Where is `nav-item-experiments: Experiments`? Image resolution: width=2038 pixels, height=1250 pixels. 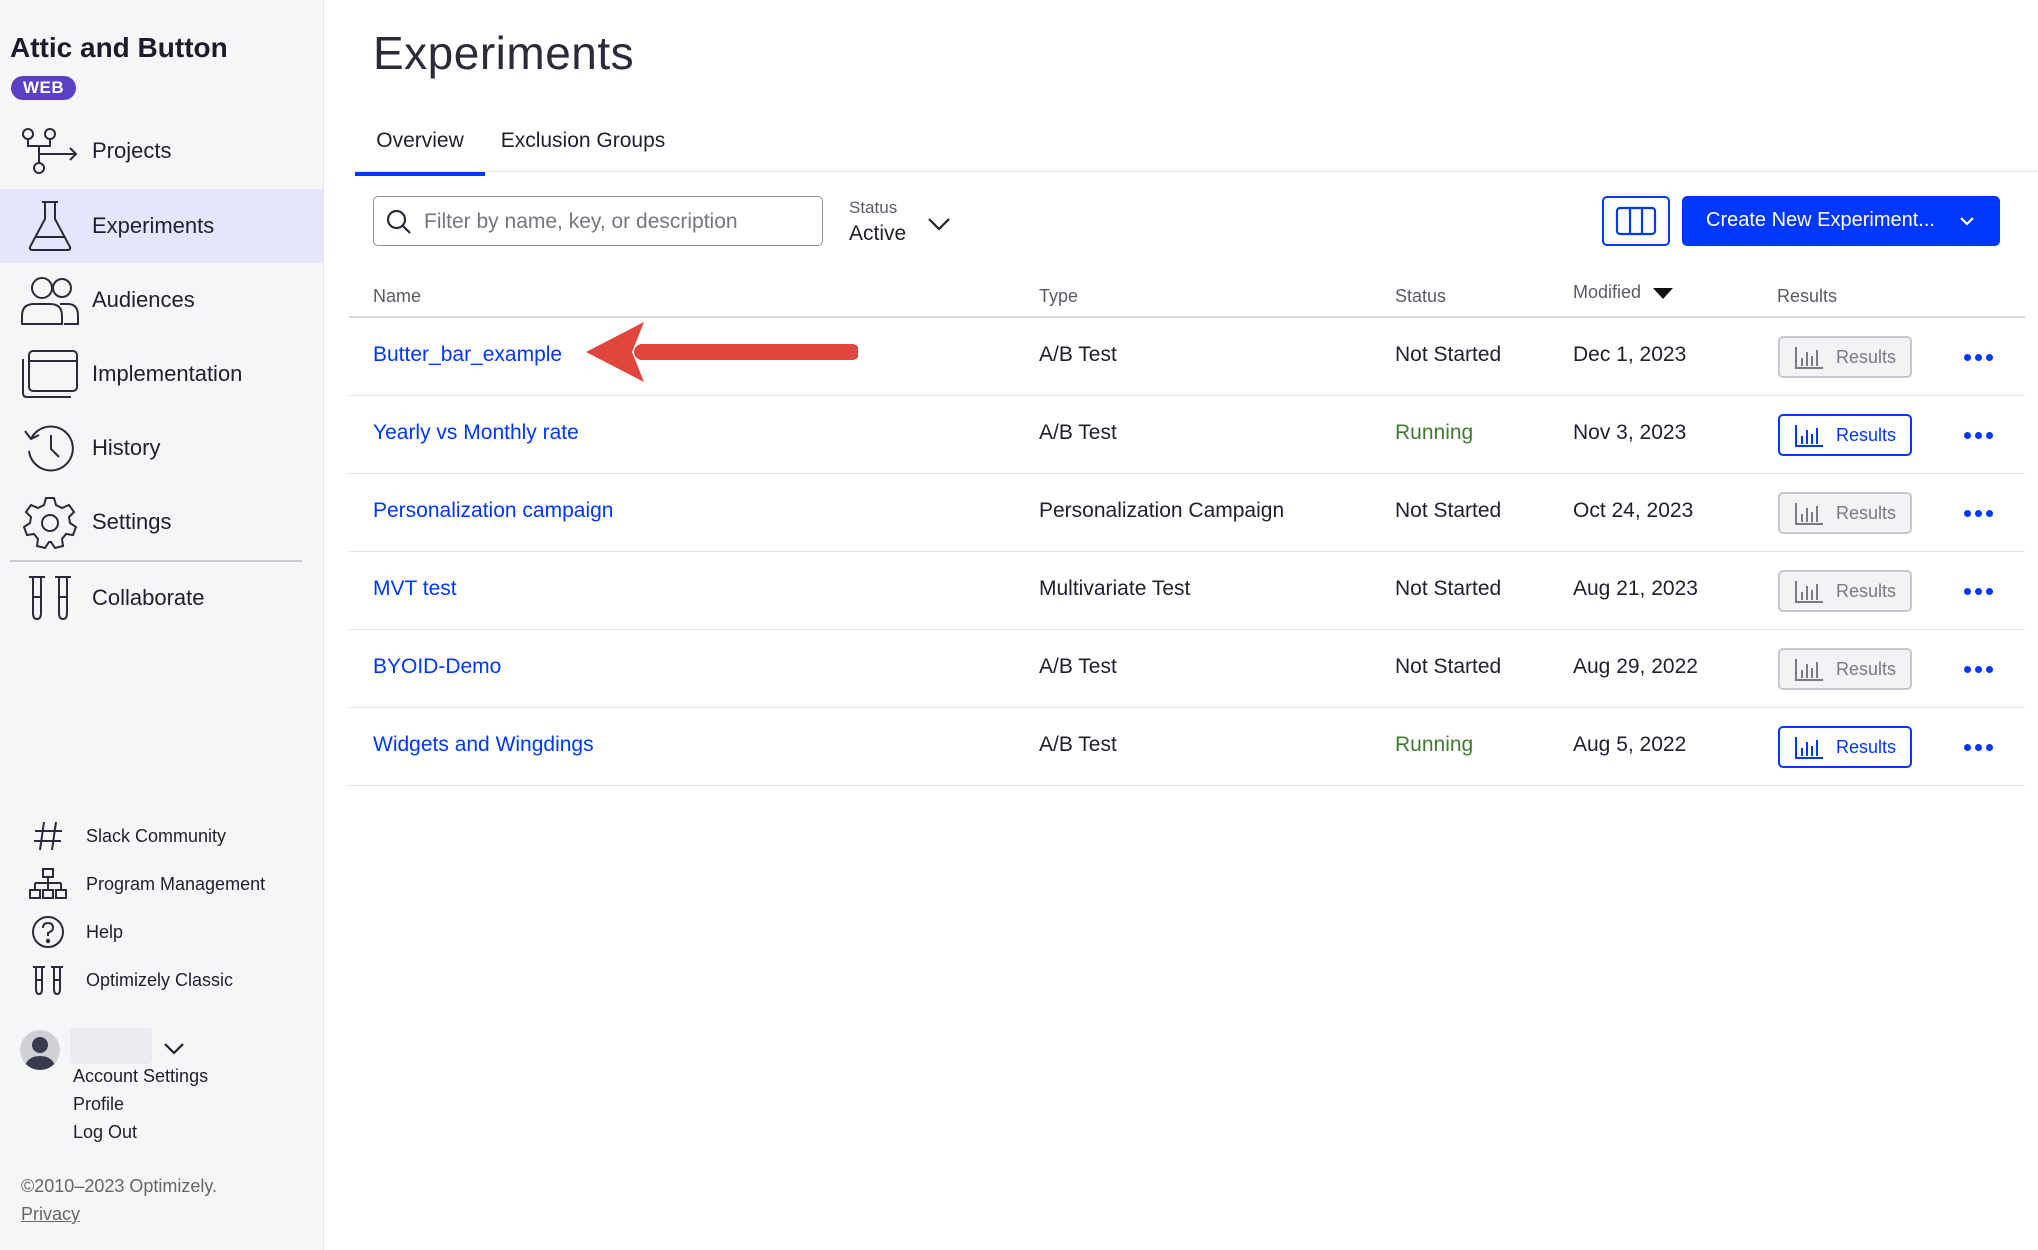 nav-item-experiments: Experiments is located at coordinates (161, 226).